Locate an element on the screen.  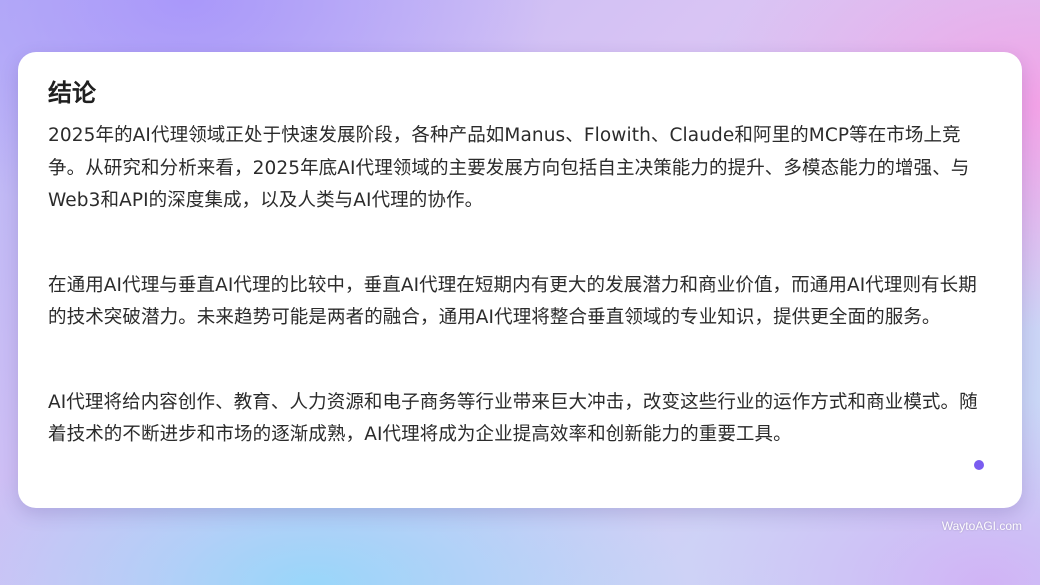
card-title: 结论 is located at coordinates (72, 93).